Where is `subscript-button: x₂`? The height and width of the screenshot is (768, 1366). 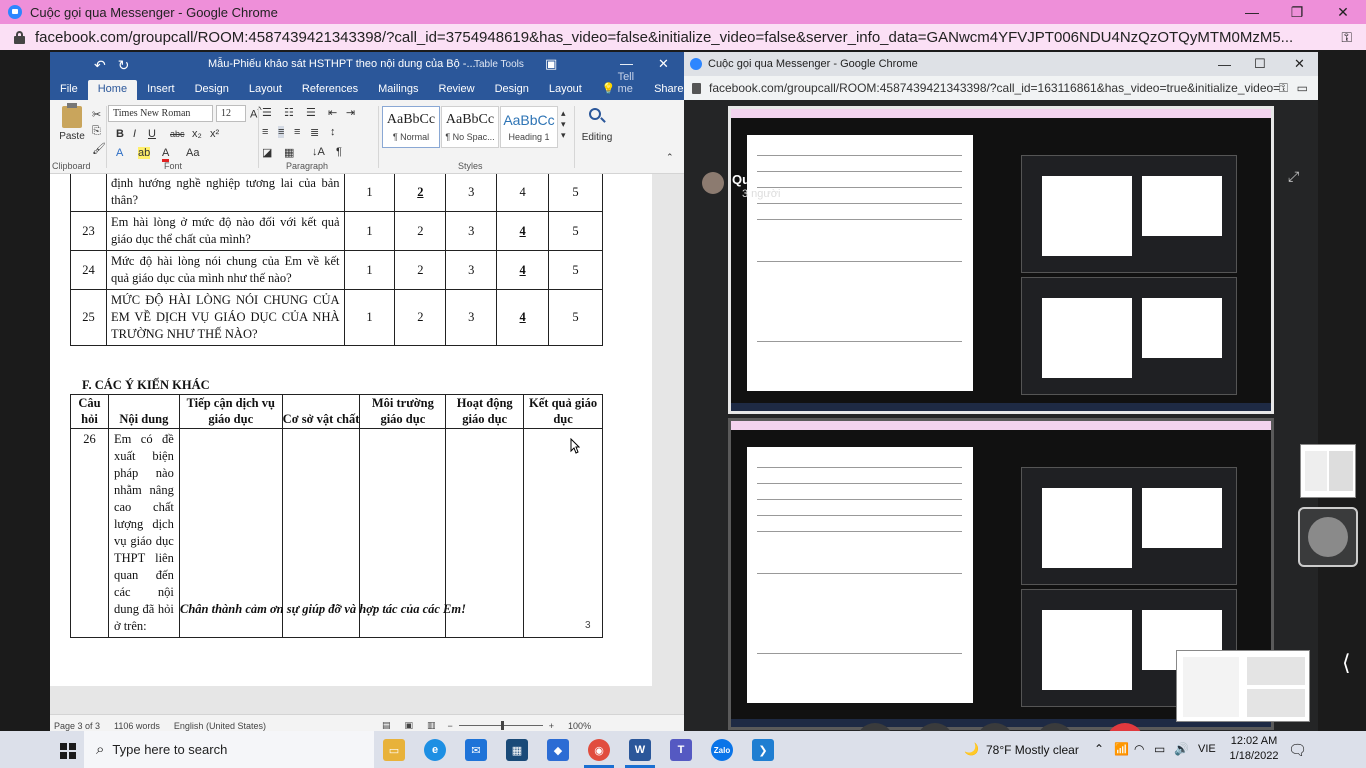
subscript-button: x₂ is located at coordinates (197, 134).